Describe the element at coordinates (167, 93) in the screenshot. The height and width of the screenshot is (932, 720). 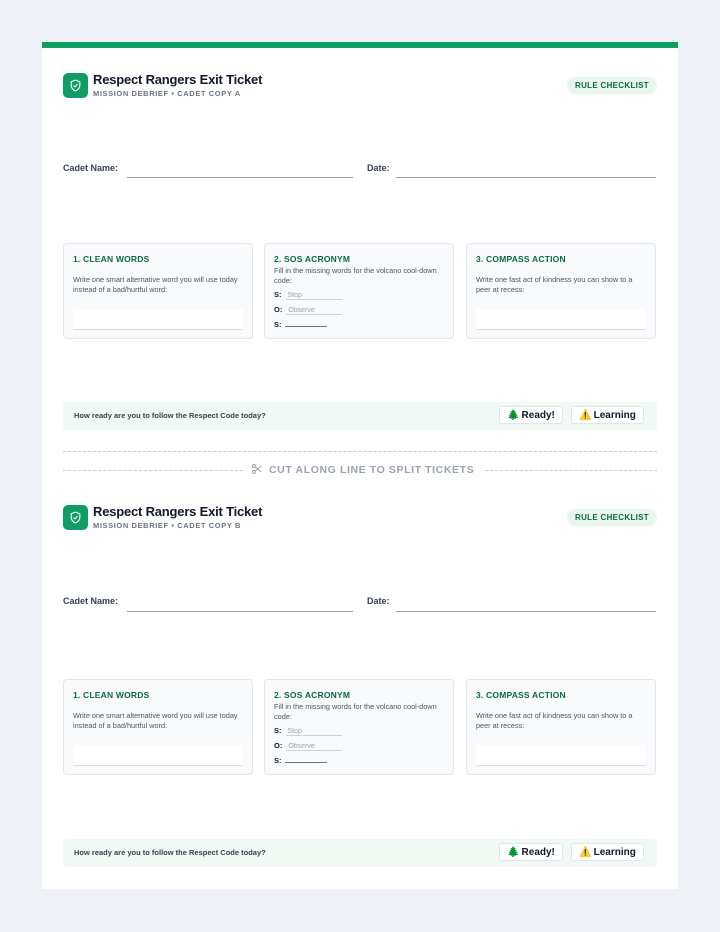
I see `ticket-subtitle: MISSION DEBRIEF • CADET COPY A` at that location.